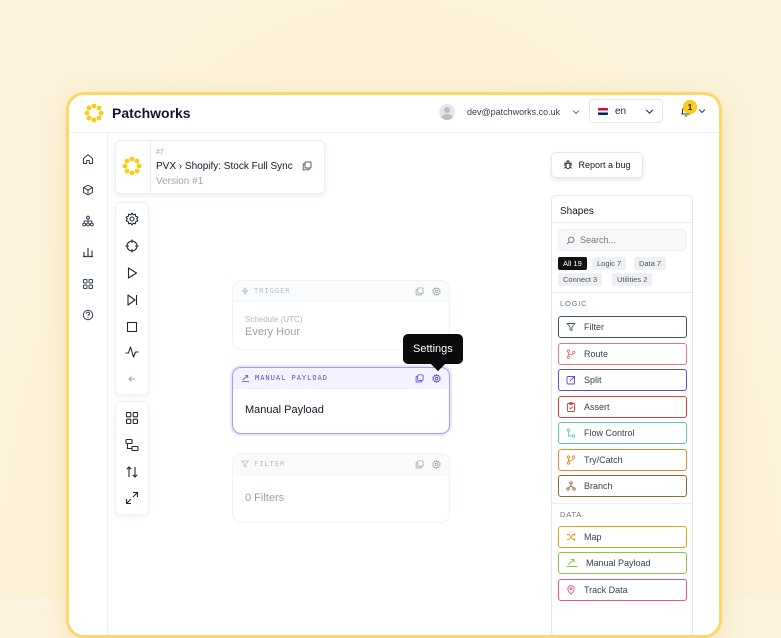 Image resolution: width=781 pixels, height=638 pixels. Describe the element at coordinates (132, 472) in the screenshot. I see `sort-arrows-icon` at that location.